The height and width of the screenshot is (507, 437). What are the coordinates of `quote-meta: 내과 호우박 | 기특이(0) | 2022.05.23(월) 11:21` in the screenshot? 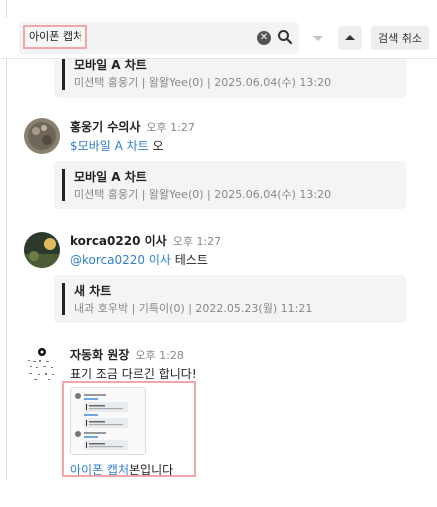 It's located at (193, 308).